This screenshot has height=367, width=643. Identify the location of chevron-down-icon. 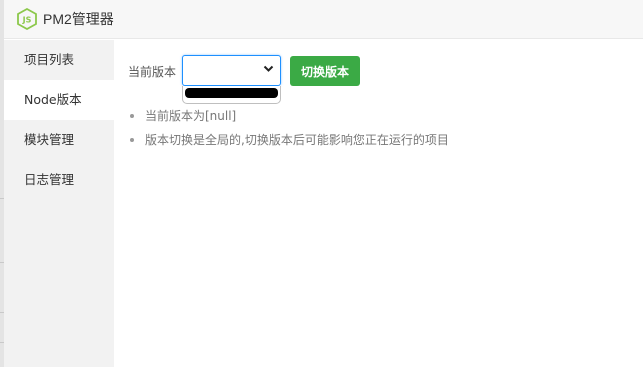
(268, 68).